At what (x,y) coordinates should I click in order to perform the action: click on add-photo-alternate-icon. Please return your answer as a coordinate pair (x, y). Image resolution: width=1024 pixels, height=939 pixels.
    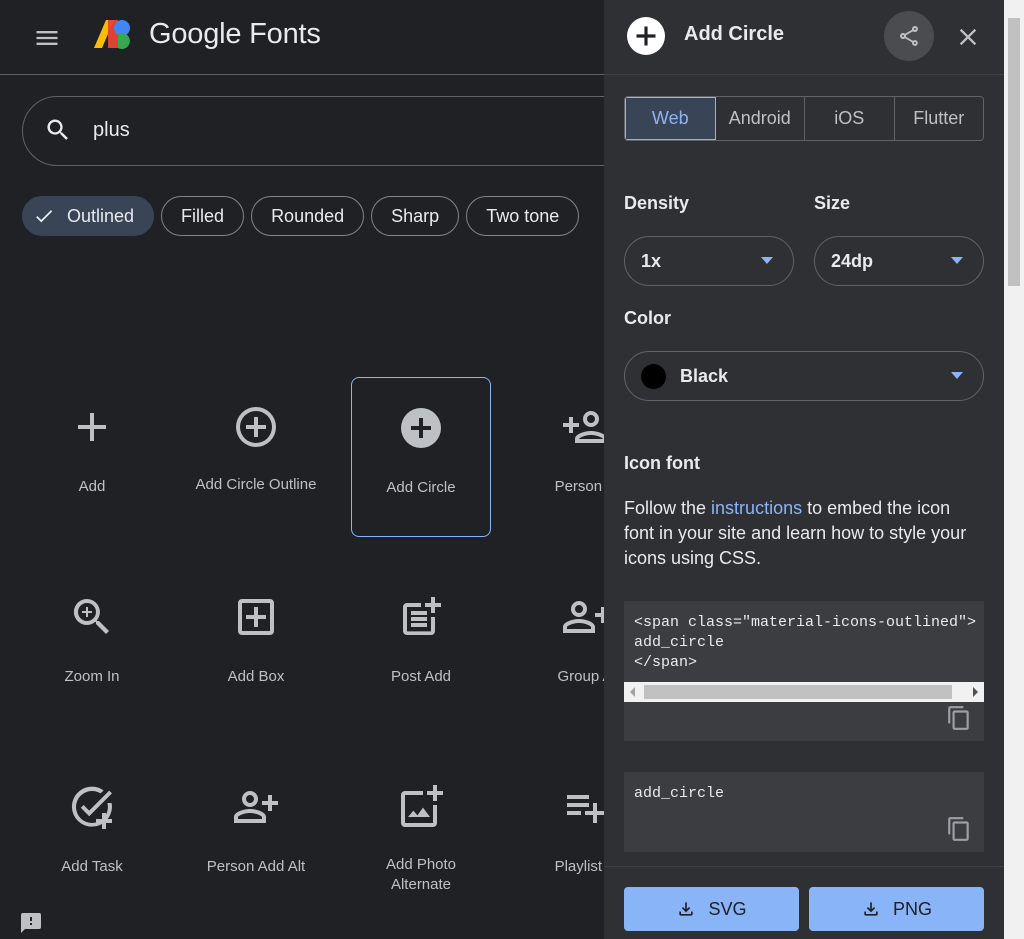
    Looking at the image, I should click on (422, 806).